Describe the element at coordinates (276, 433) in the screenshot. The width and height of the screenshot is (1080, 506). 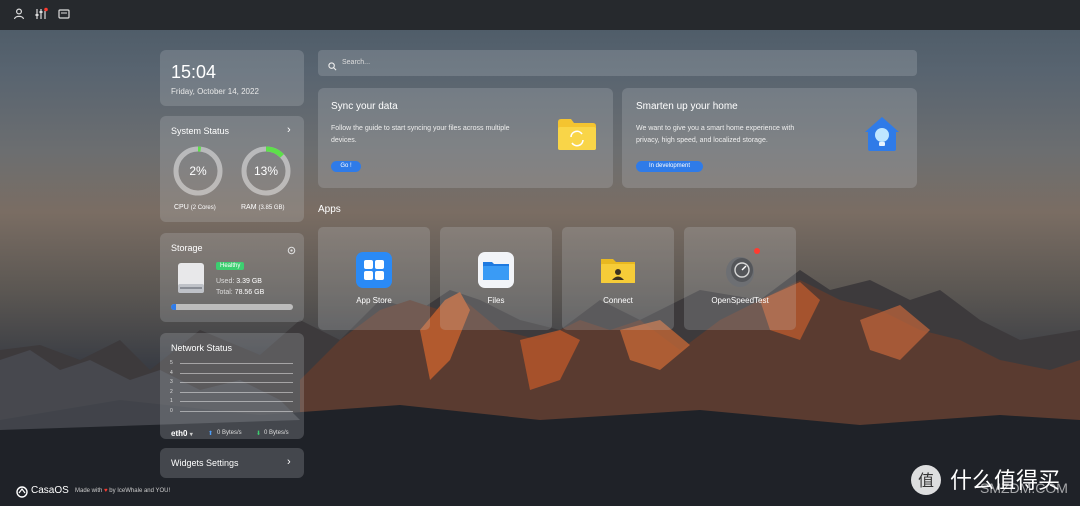
I see `download-rate: 0 Bytes/s` at that location.